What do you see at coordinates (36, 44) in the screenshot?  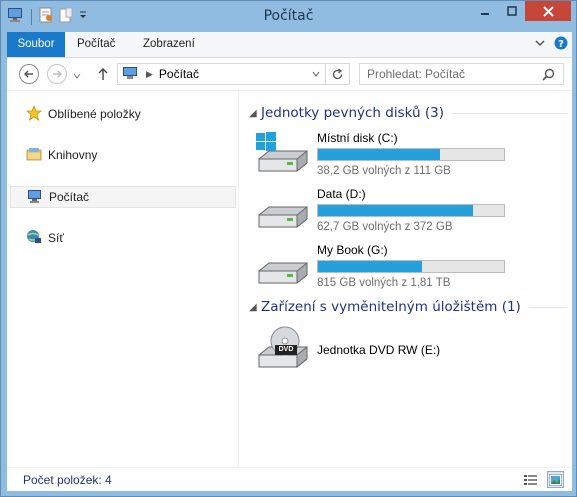 I see `tab-soubor: Soubor` at bounding box center [36, 44].